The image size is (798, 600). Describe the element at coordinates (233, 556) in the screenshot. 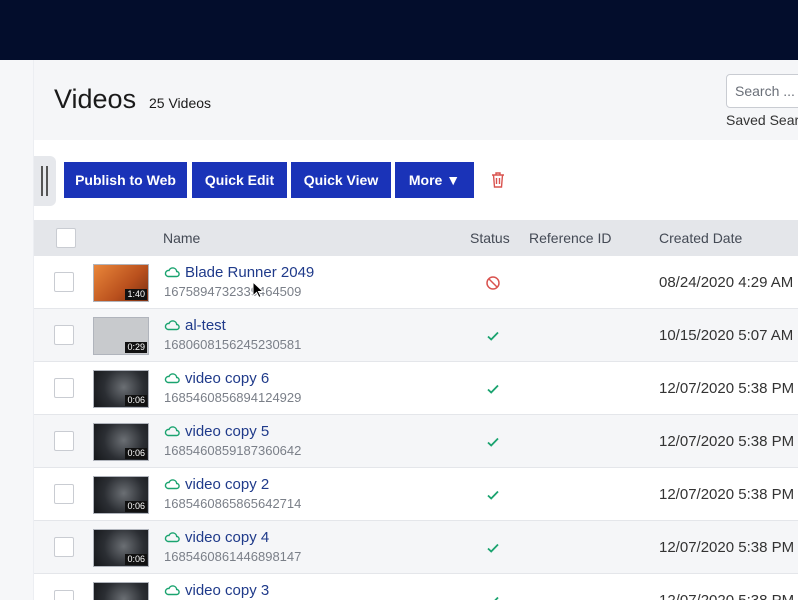

I see `video-id: 1685460861446898147` at that location.